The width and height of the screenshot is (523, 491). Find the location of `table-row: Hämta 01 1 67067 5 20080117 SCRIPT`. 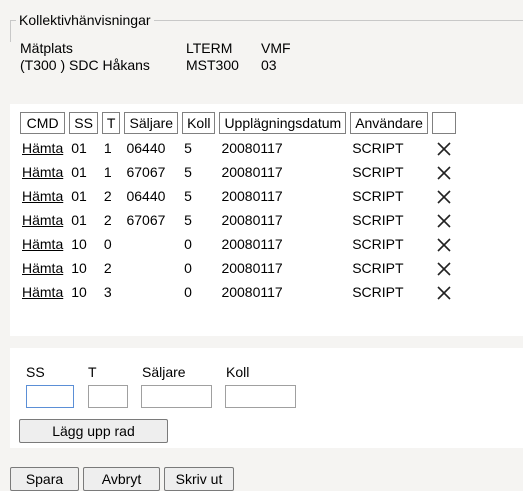

table-row: Hämta 01 1 67067 5 20080117 SCRIPT is located at coordinates (238, 172).